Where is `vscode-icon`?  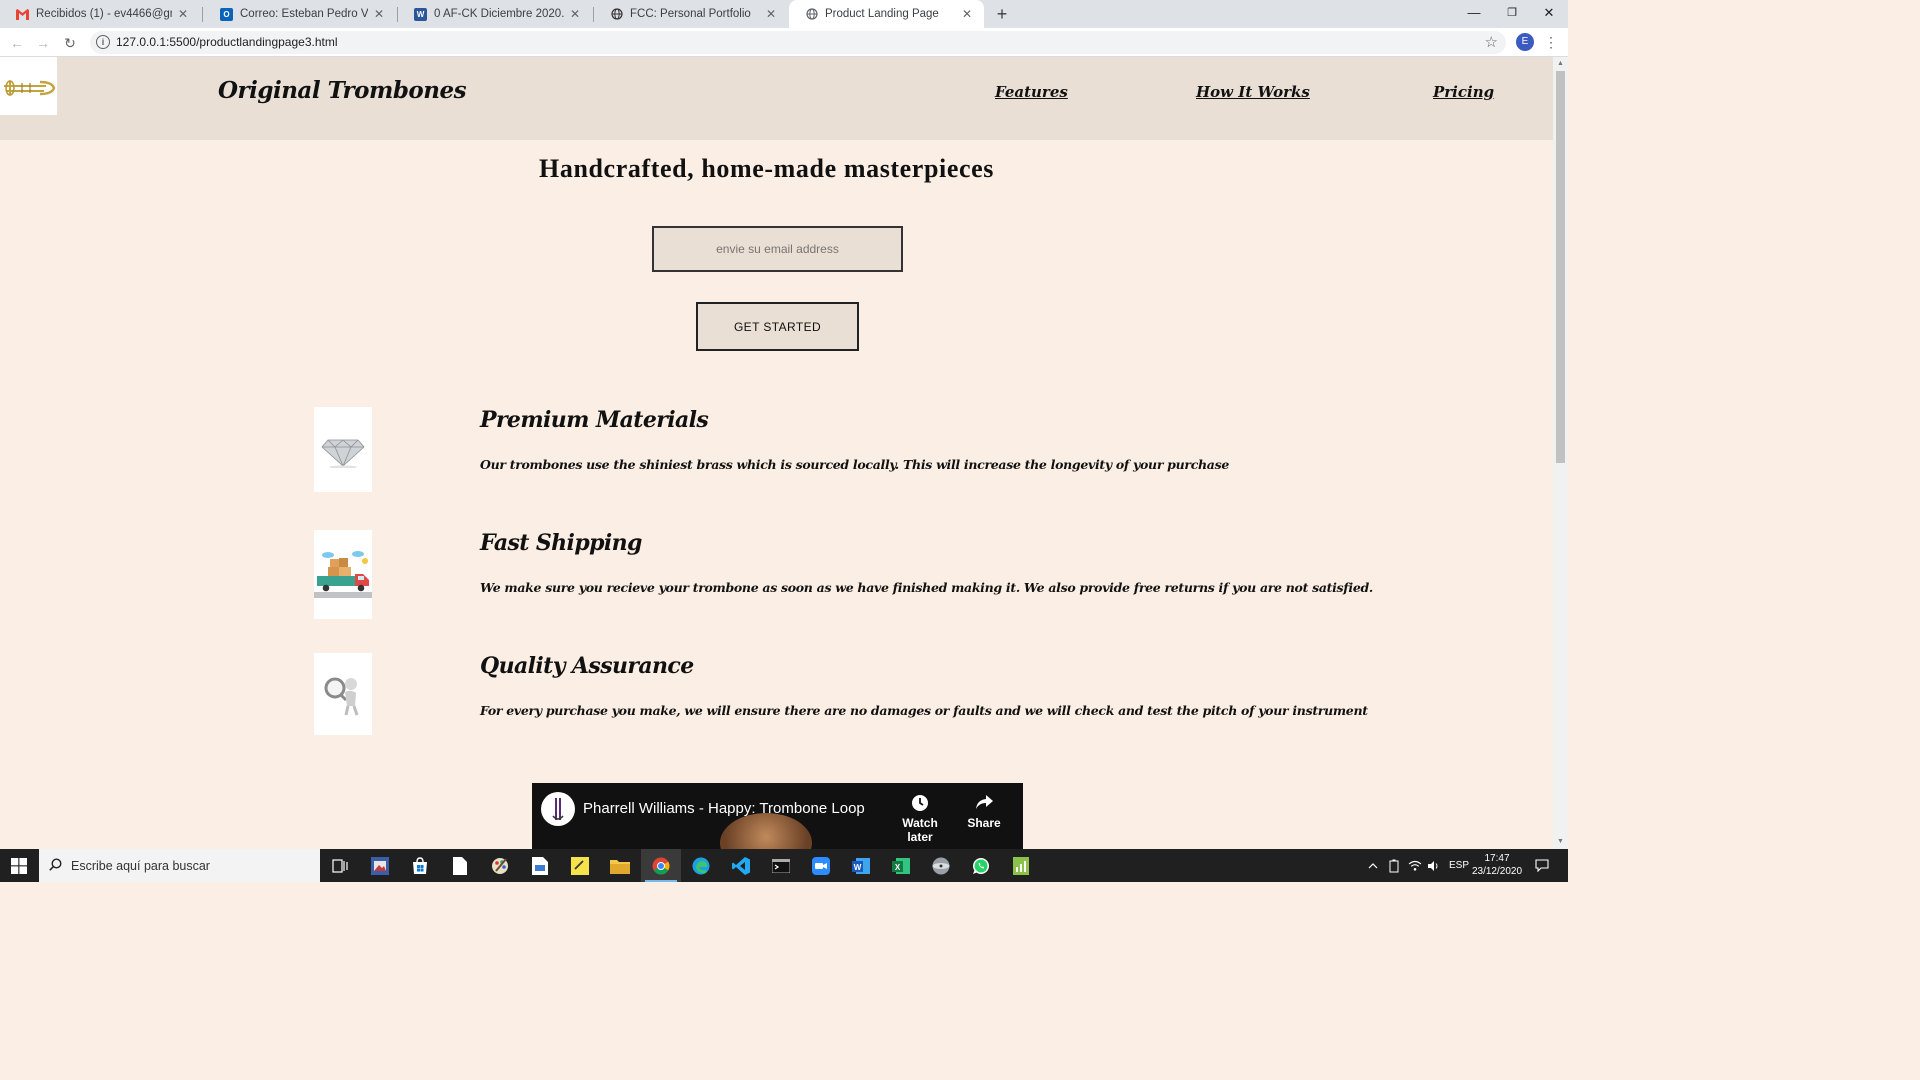
vscode-icon is located at coordinates (741, 865).